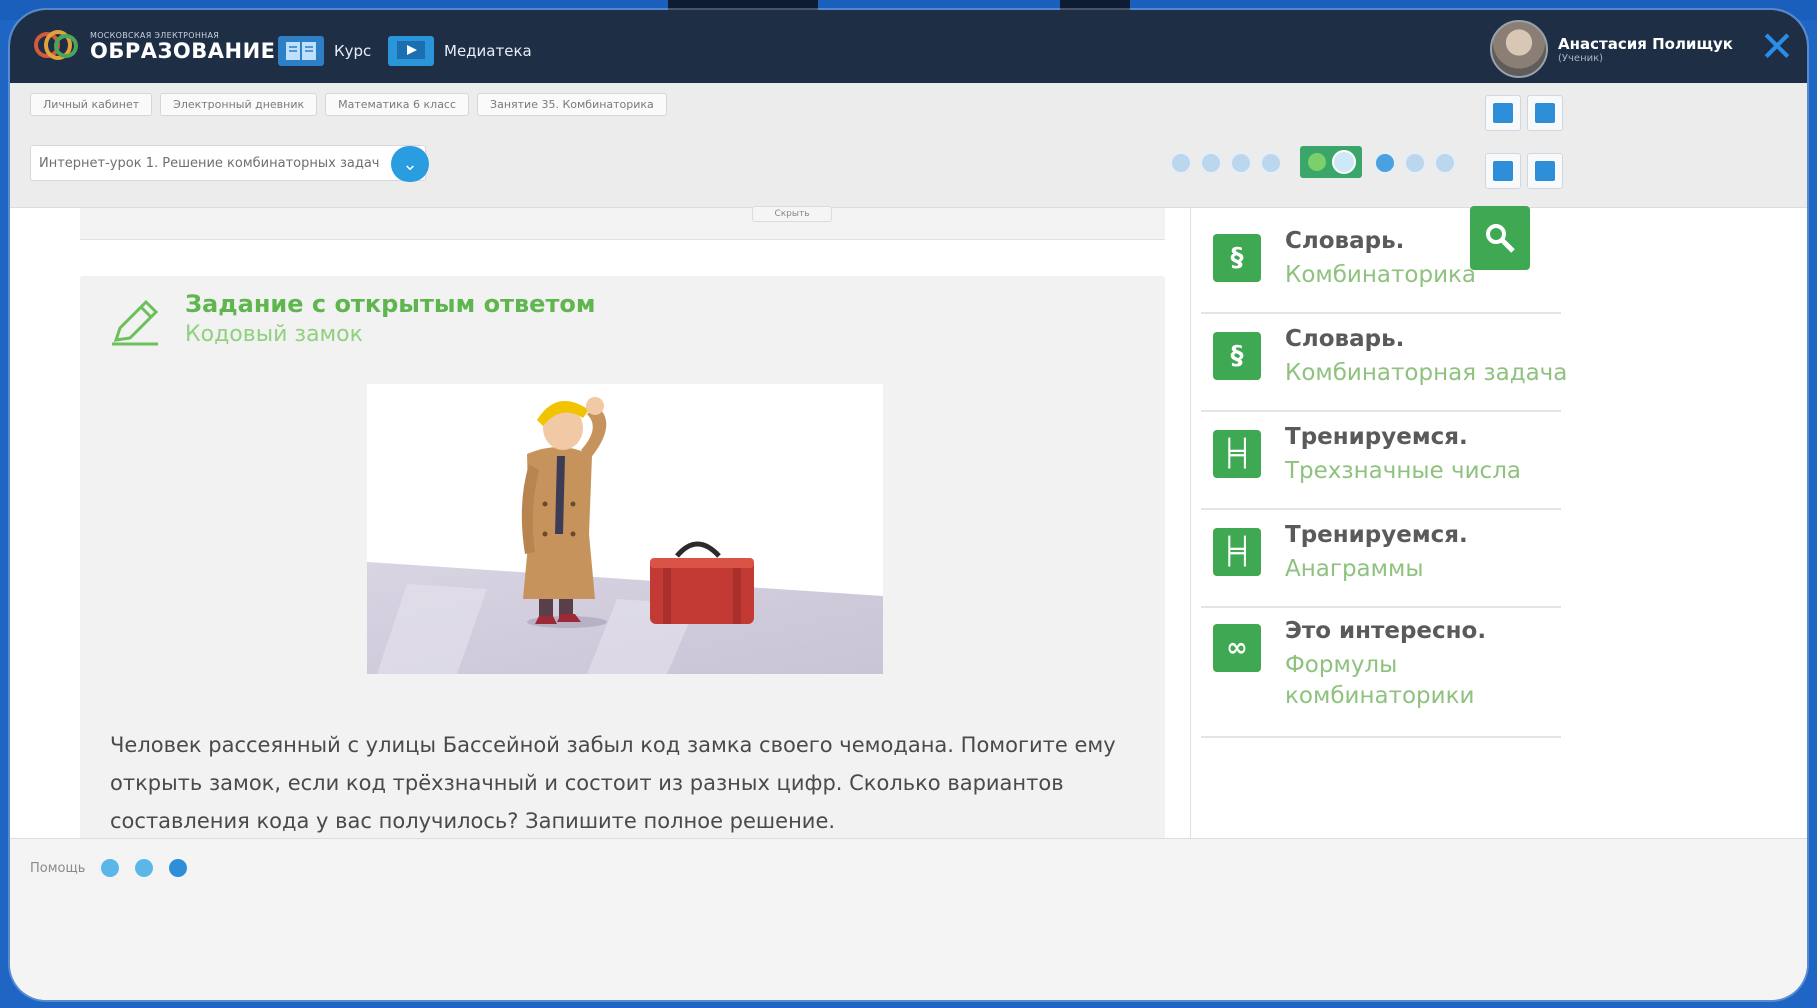 Image resolution: width=1817 pixels, height=1008 pixels. Describe the element at coordinates (1241, 163) in the screenshot. I see `play-icon` at that location.